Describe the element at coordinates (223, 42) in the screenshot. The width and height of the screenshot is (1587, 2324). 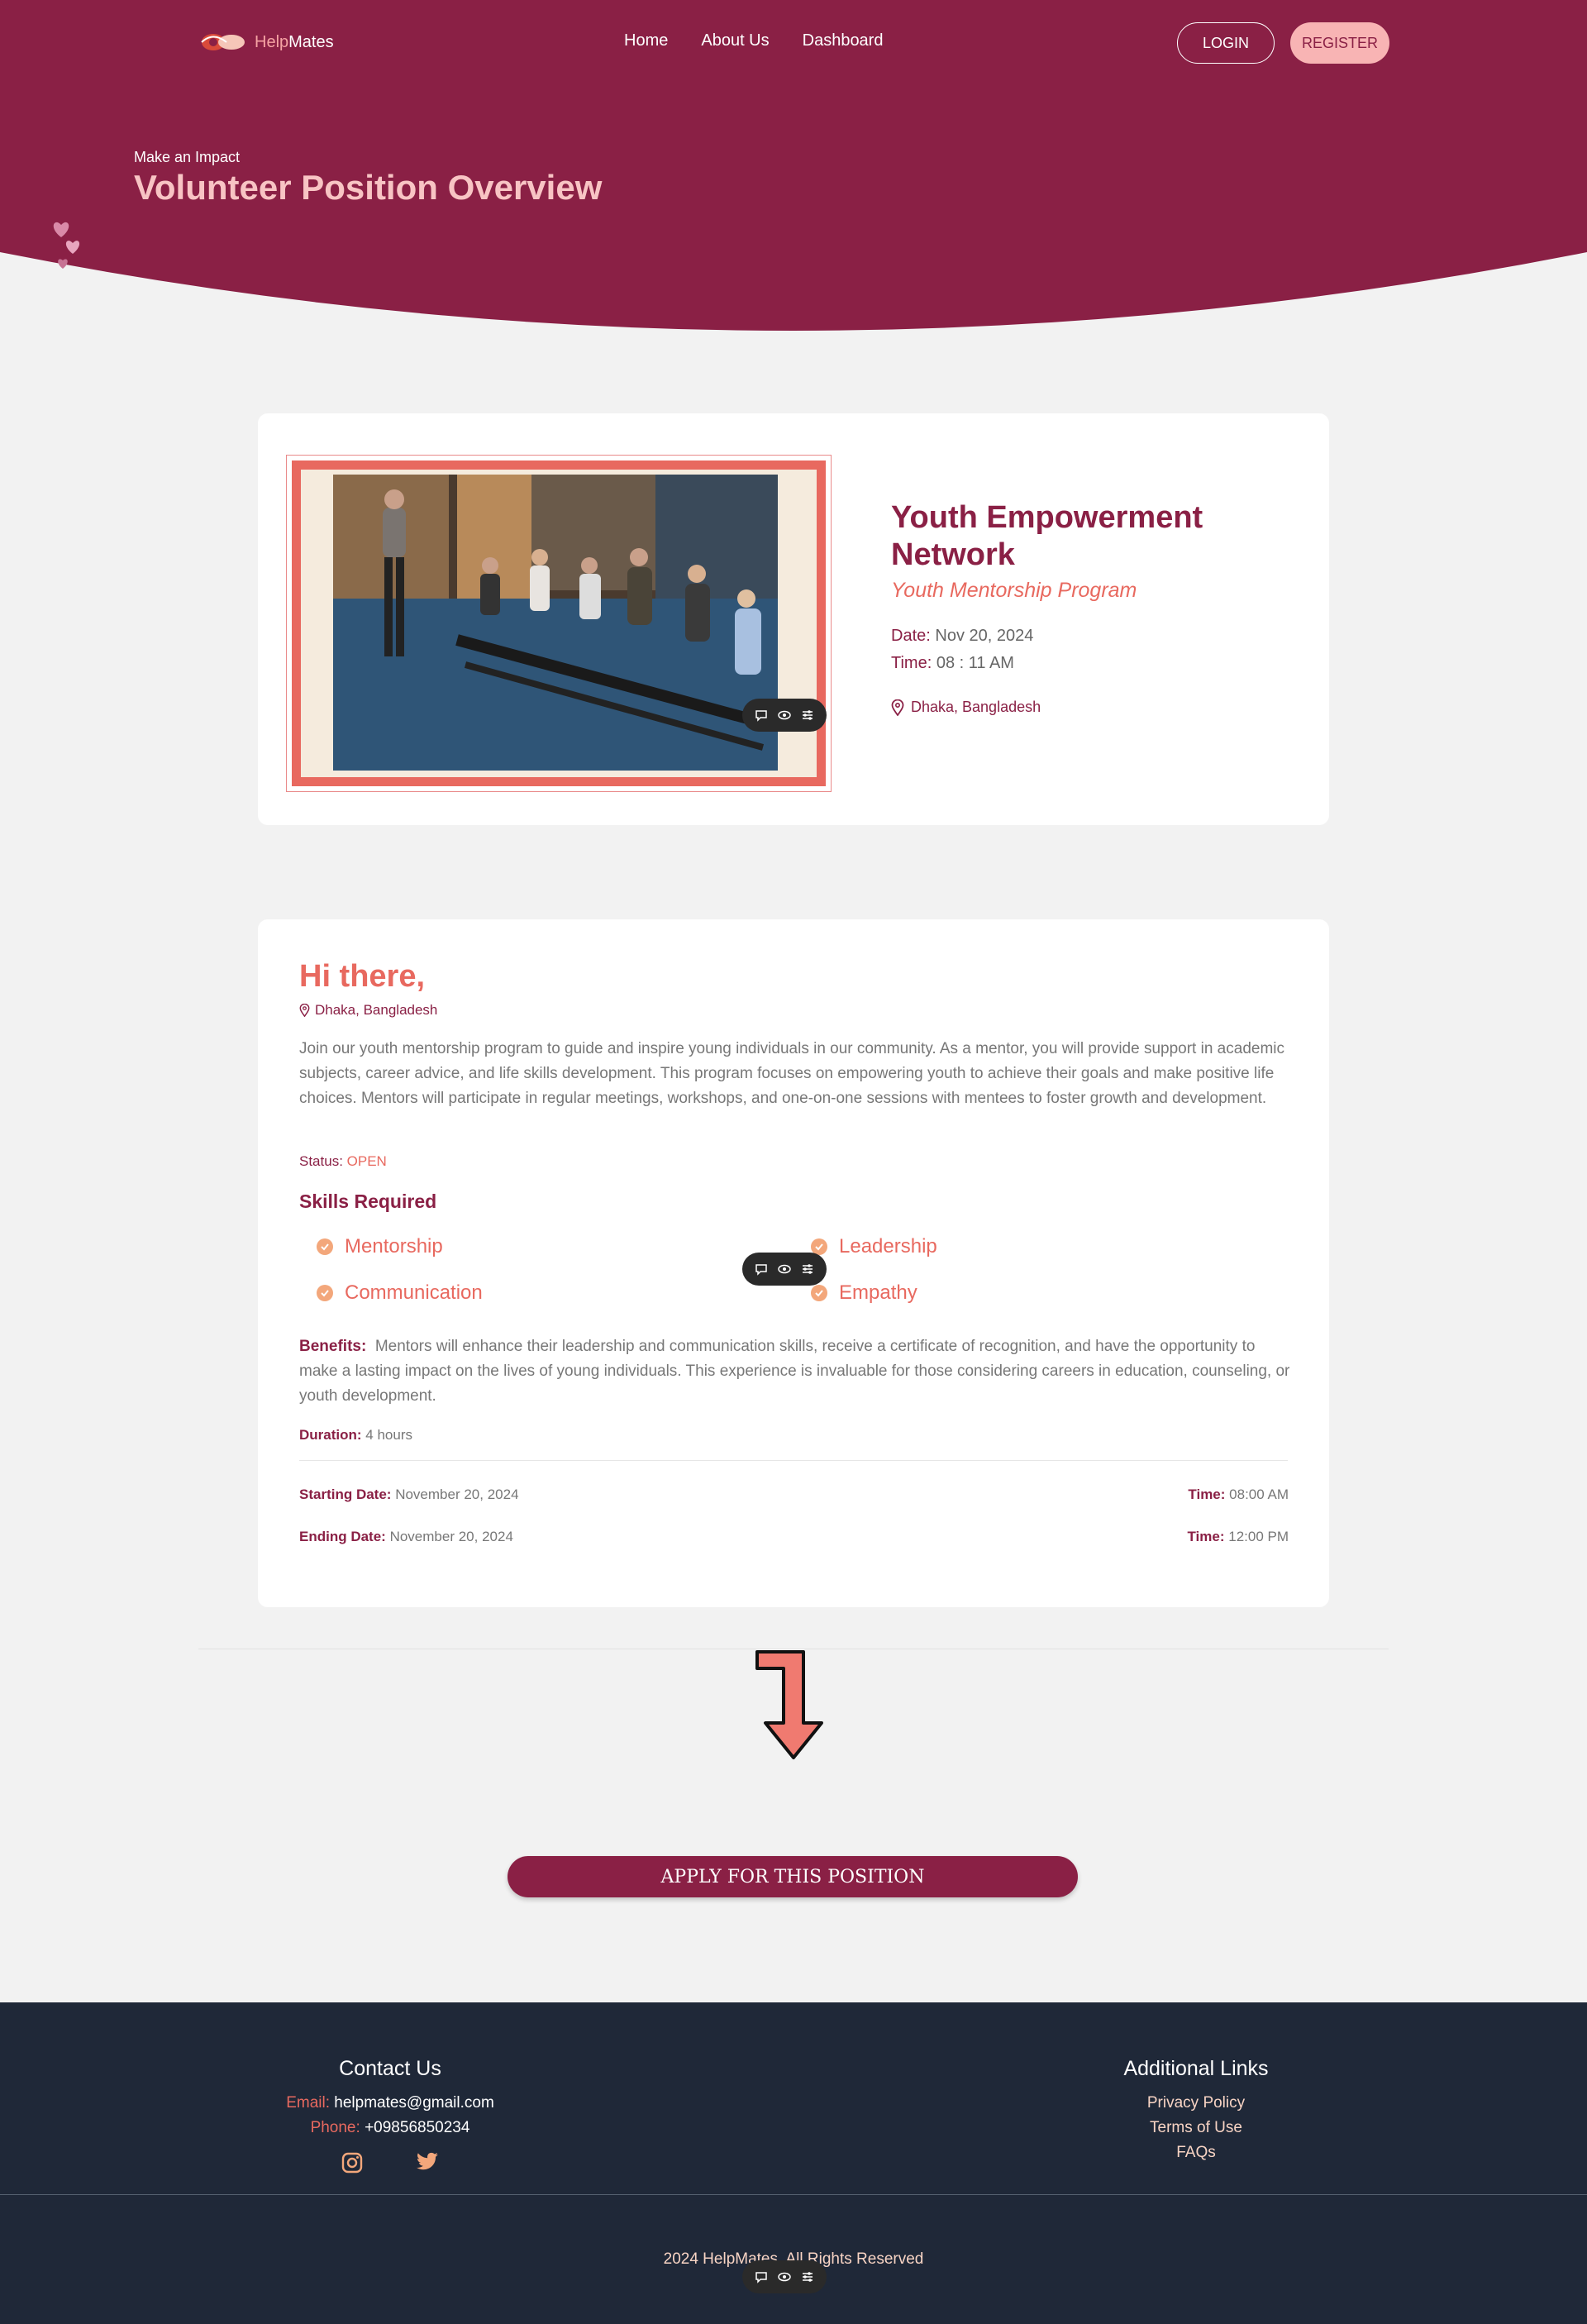
I see `logo-icon` at that location.